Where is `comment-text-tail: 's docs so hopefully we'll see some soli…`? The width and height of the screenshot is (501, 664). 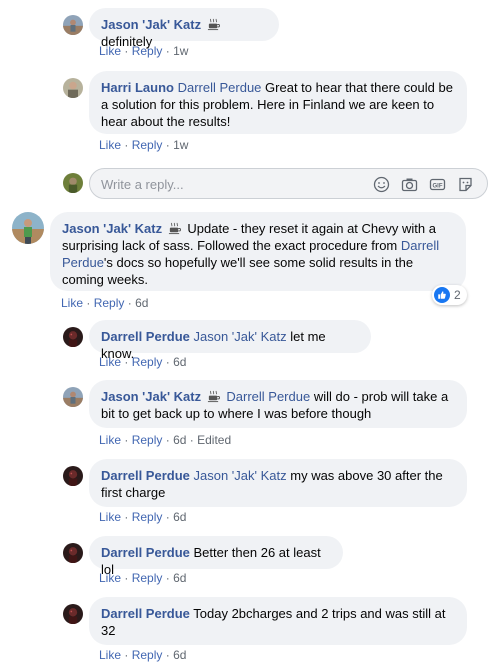
comment-text-tail: 's docs so hopefully we'll see some soli… is located at coordinates (238, 271).